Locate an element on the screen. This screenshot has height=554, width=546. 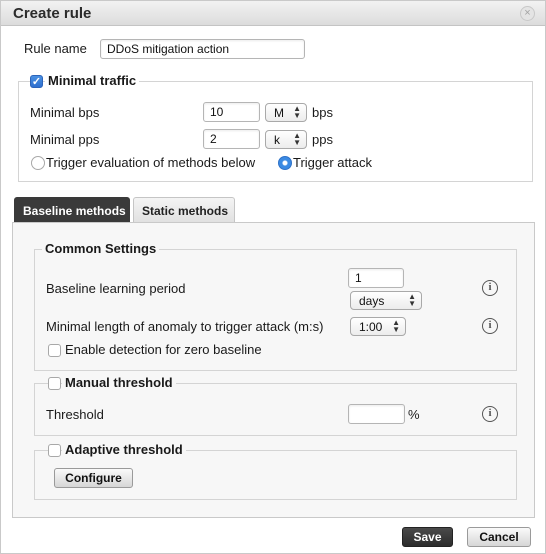
minimal-bps-input is located at coordinates (231, 112).